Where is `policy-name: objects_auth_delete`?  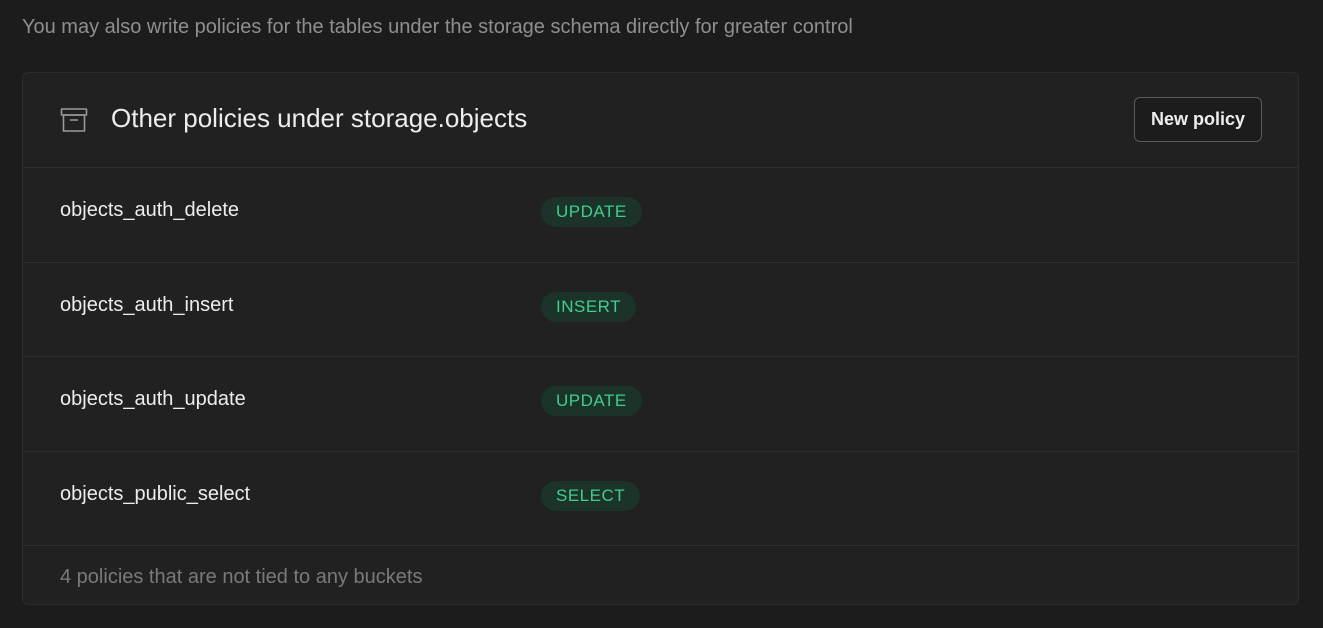 policy-name: objects_auth_delete is located at coordinates (150, 210).